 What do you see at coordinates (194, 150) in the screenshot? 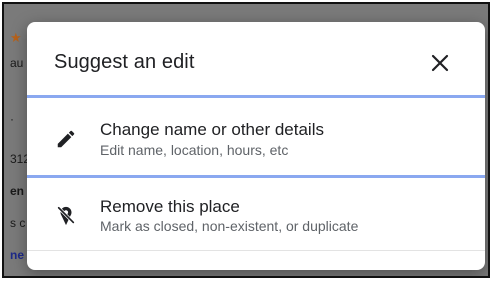
I see `change-details-subtitle: Edit name, location, hours, etc` at bounding box center [194, 150].